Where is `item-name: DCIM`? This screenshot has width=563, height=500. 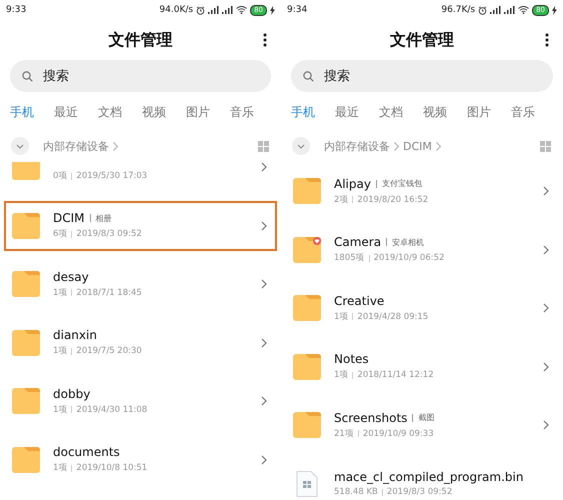 item-name: DCIM is located at coordinates (69, 218).